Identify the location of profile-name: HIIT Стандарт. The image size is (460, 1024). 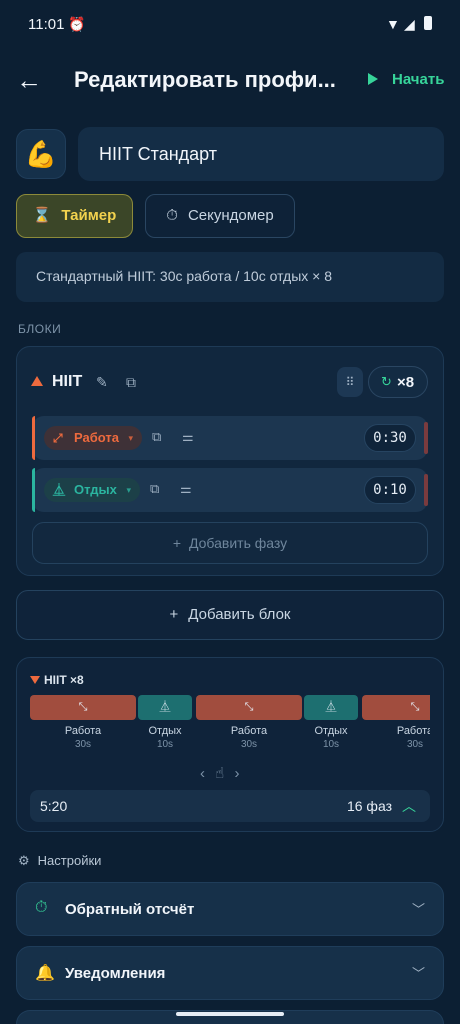
(158, 154).